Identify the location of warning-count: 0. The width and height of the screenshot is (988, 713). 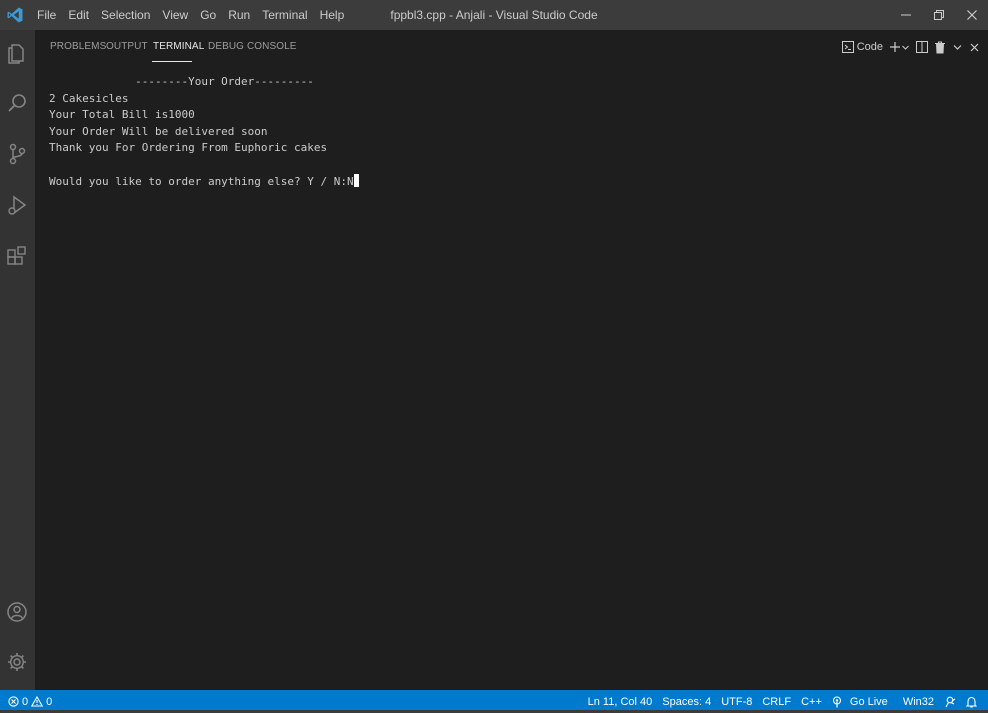
(49, 701).